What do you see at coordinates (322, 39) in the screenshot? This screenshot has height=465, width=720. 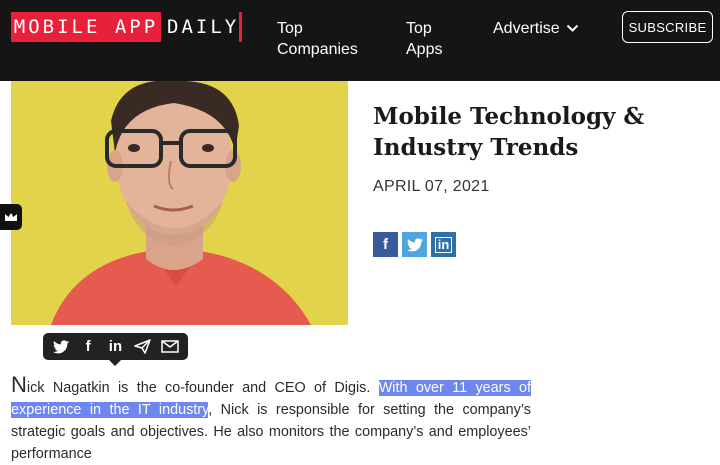 I see `nav-top-companies: Top Companies` at bounding box center [322, 39].